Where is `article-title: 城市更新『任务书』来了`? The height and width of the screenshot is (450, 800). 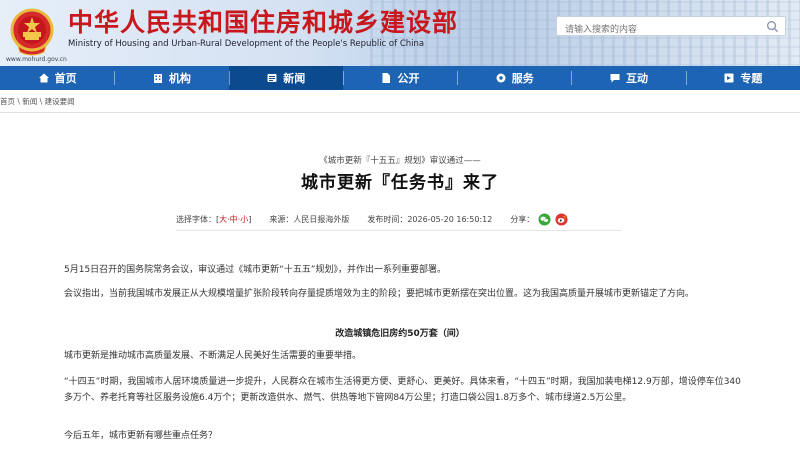
article-title: 城市更新『任务书』来了 is located at coordinates (400, 183).